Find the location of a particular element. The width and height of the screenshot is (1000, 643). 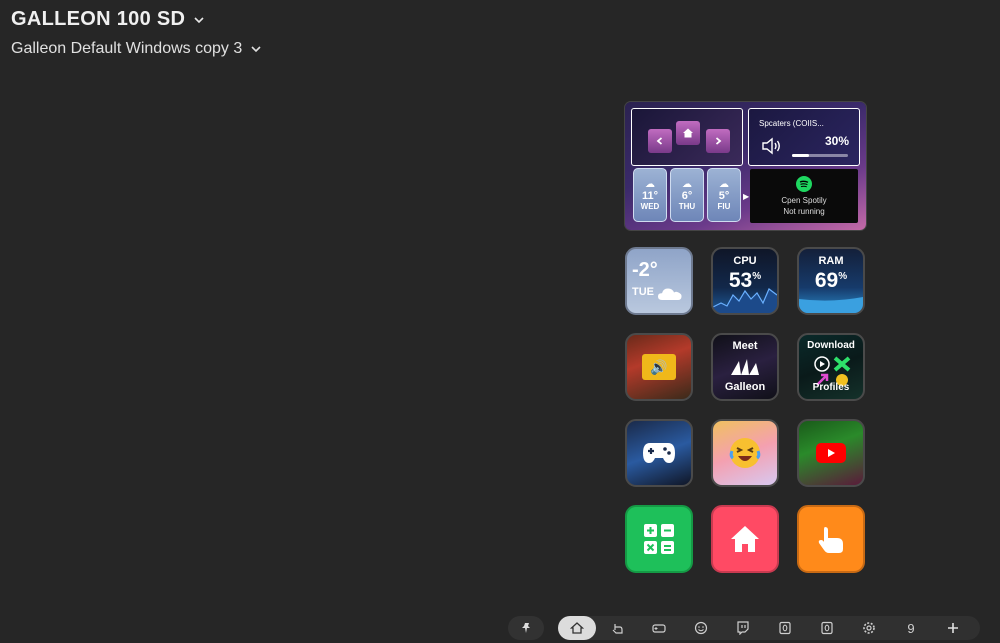

tab-touch is located at coordinates (617, 628).